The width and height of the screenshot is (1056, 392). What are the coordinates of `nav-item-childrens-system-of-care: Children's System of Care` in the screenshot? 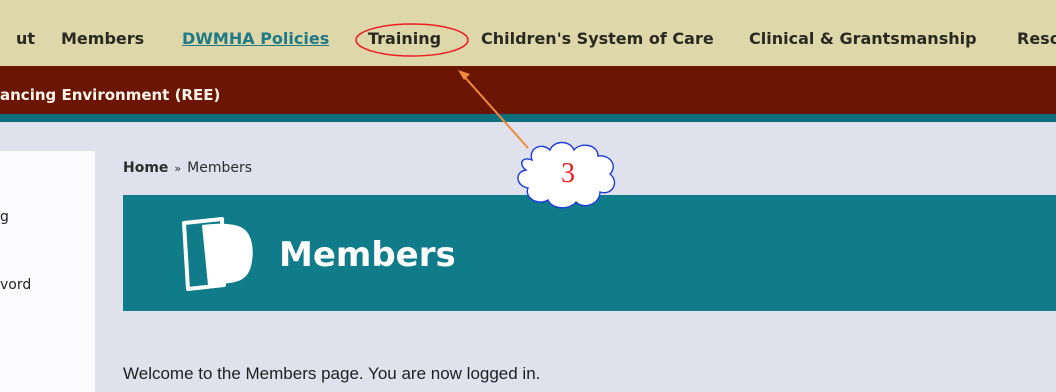 It's located at (597, 38).